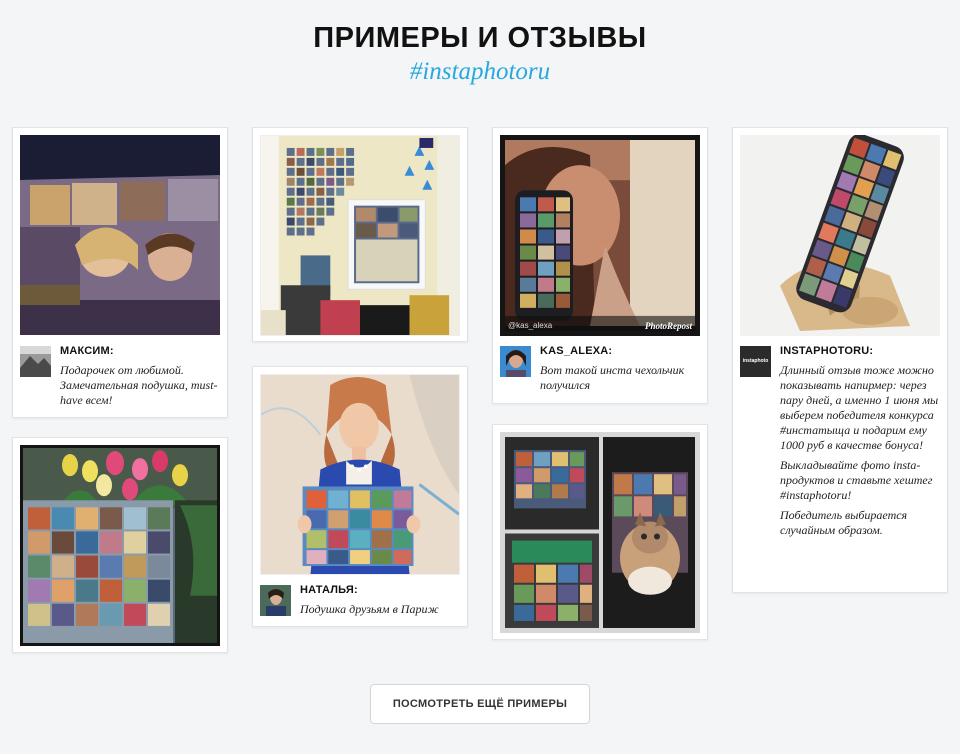 The width and height of the screenshot is (960, 754). What do you see at coordinates (360, 474) in the screenshot?
I see `woman-holding-pillow` at bounding box center [360, 474].